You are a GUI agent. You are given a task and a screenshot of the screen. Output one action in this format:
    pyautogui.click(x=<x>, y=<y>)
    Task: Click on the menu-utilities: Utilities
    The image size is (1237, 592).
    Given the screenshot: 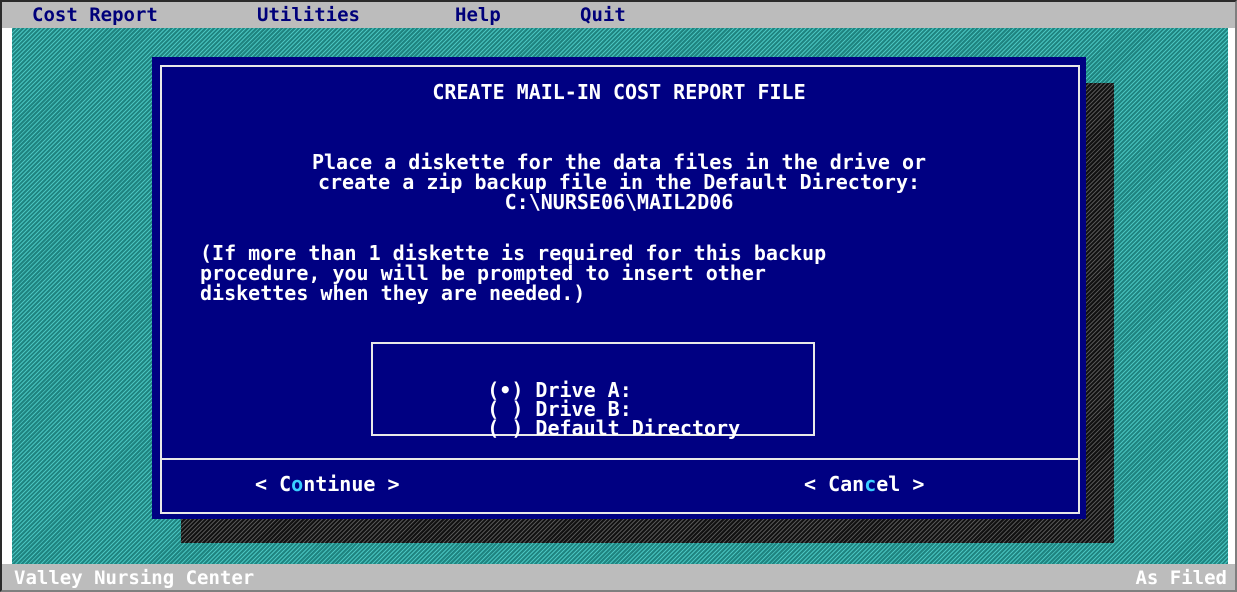 What is the action you would take?
    pyautogui.click(x=308, y=15)
    